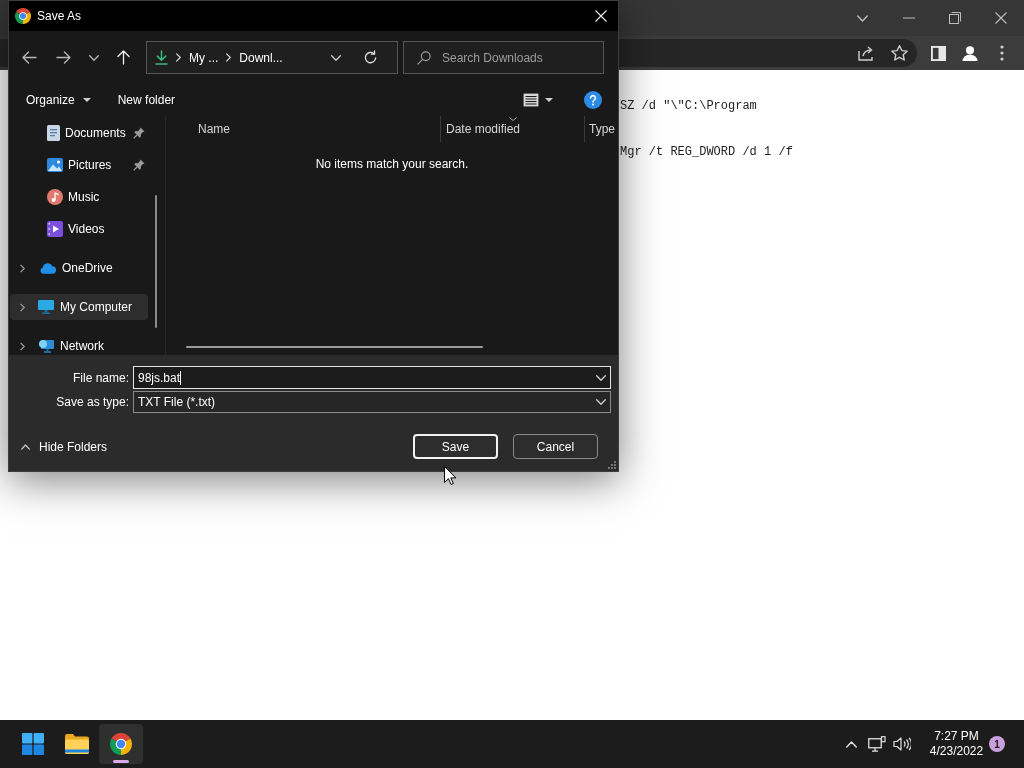 This screenshot has width=1024, height=768. Describe the element at coordinates (77, 744) in the screenshot. I see `folder-icon` at that location.